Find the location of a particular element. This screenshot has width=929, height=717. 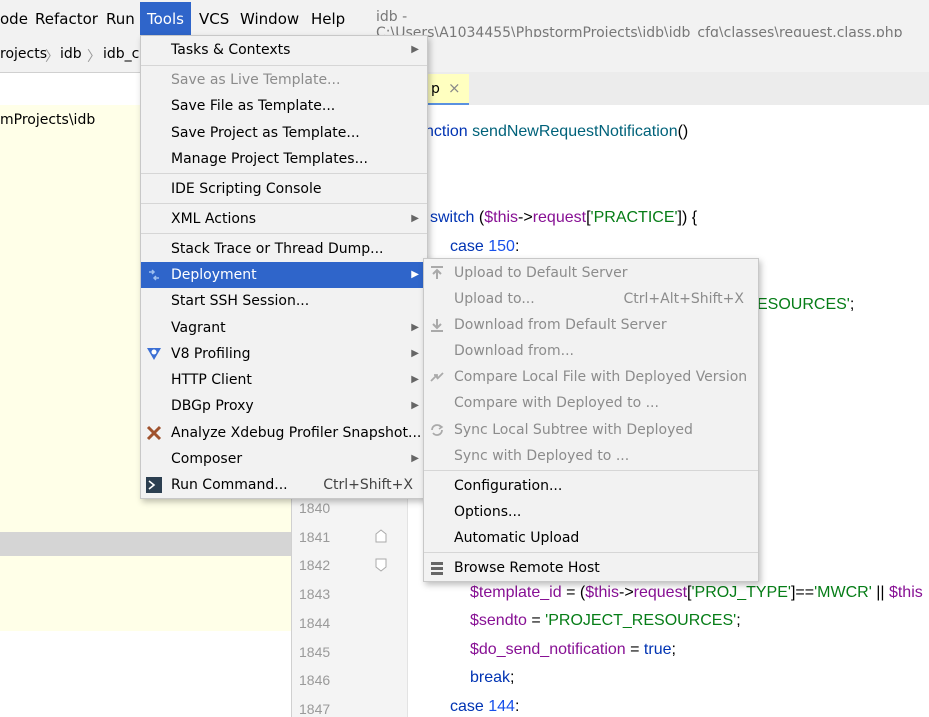

line-number: 1843 is located at coordinates (315, 594).